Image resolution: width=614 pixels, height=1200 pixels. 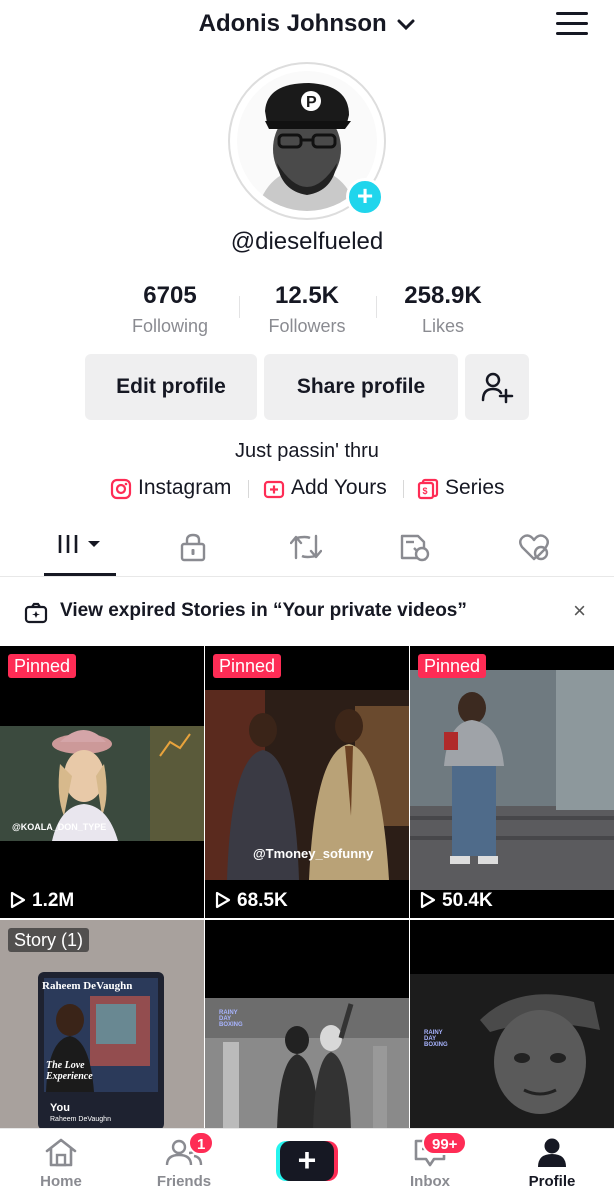 What do you see at coordinates (61, 1152) in the screenshot?
I see `home-icon` at bounding box center [61, 1152].